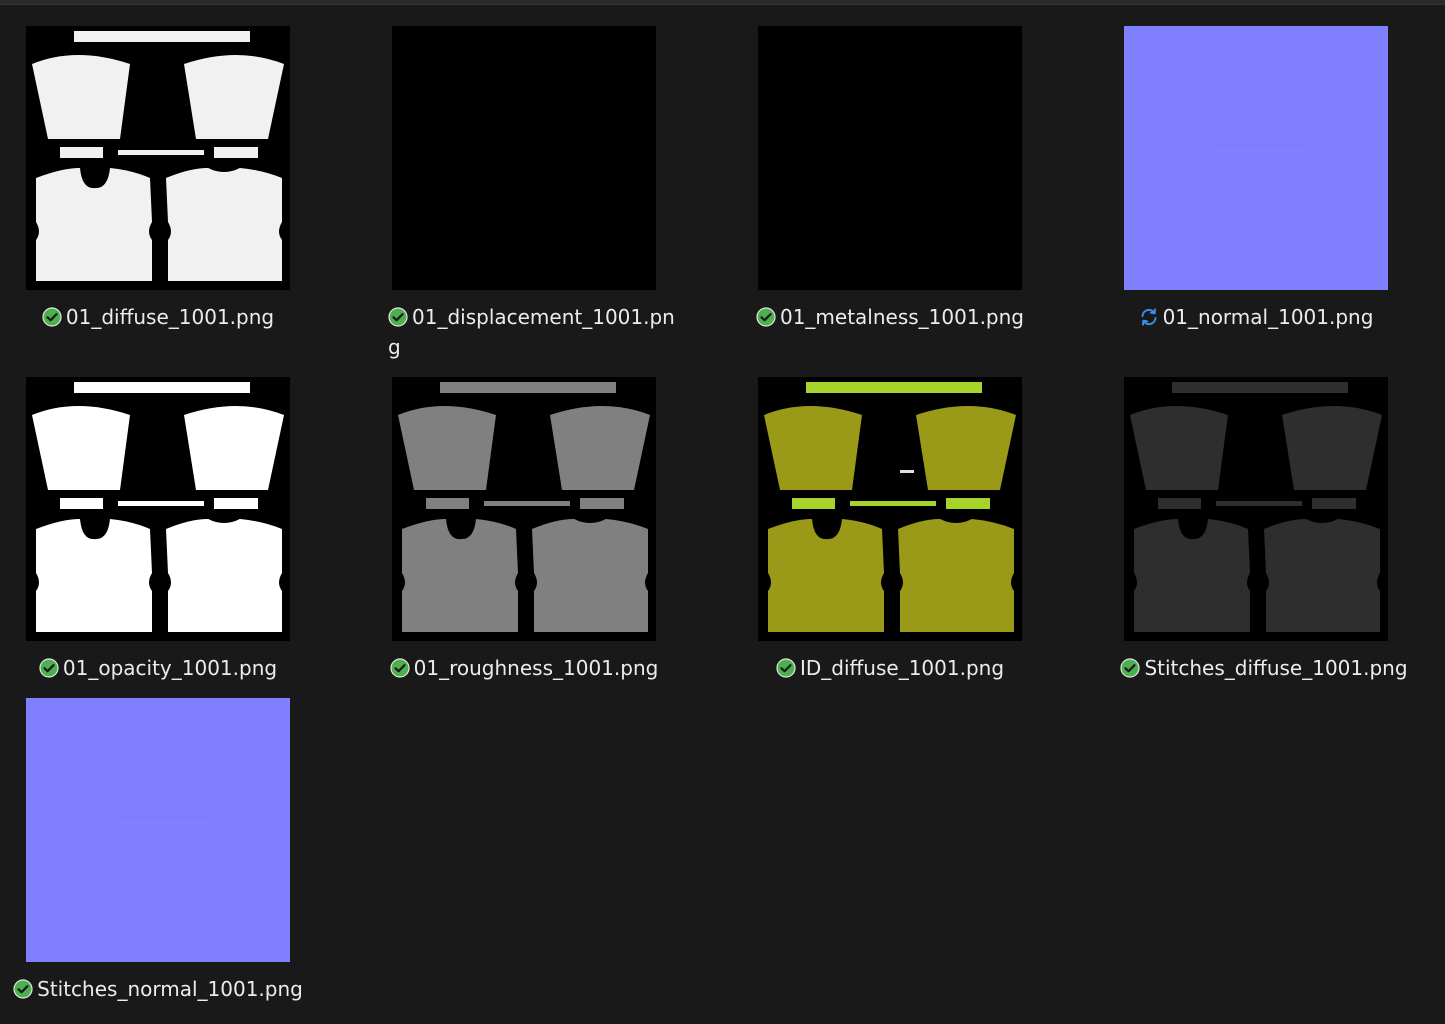 This screenshot has height=1024, width=1445. I want to click on file-caption: 01_displacement_1001.pn g, so click(533, 332).